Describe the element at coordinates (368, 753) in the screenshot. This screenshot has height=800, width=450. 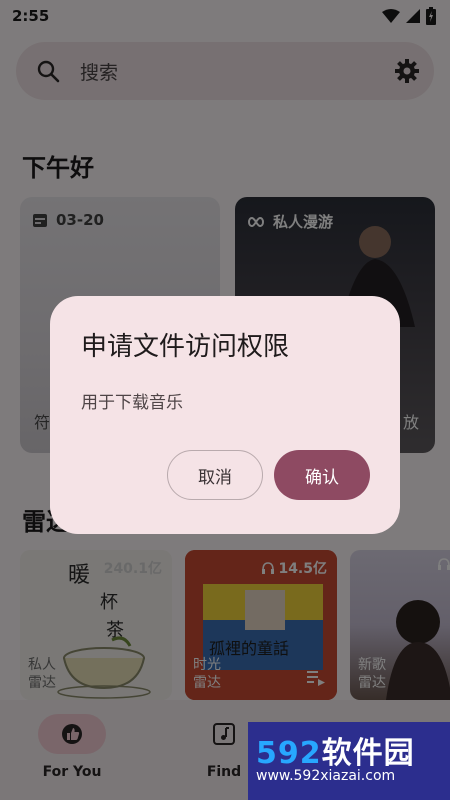
I see `watermark-text: 软件园` at that location.